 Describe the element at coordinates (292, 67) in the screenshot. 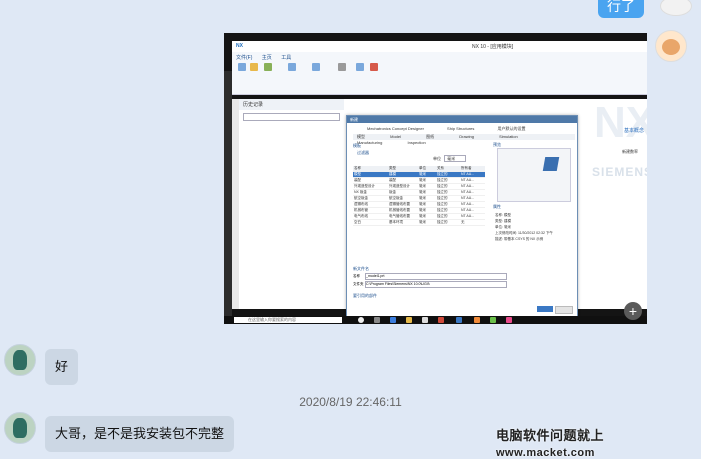

I see `assembly-icon` at that location.